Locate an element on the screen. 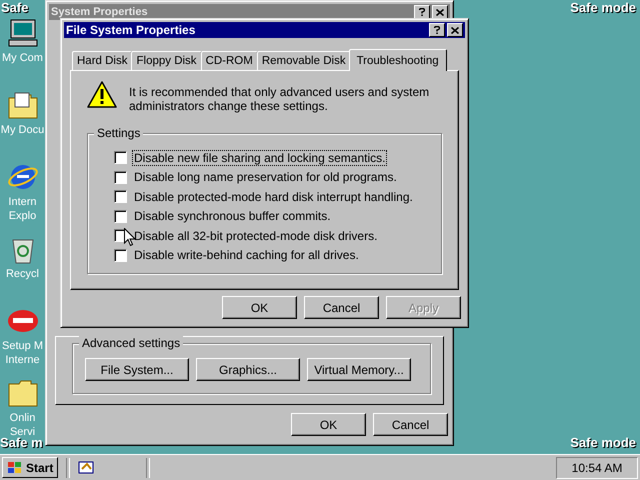 The image size is (640, 480). checkbox-label: Disable all 32-bit protected-mode disk drivers. is located at coordinates (256, 236).